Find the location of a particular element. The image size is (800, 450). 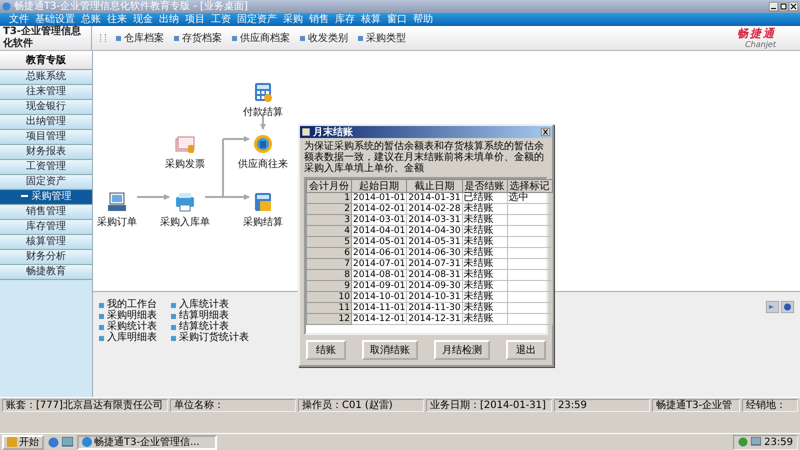

desktop-icon is located at coordinates (67, 442).